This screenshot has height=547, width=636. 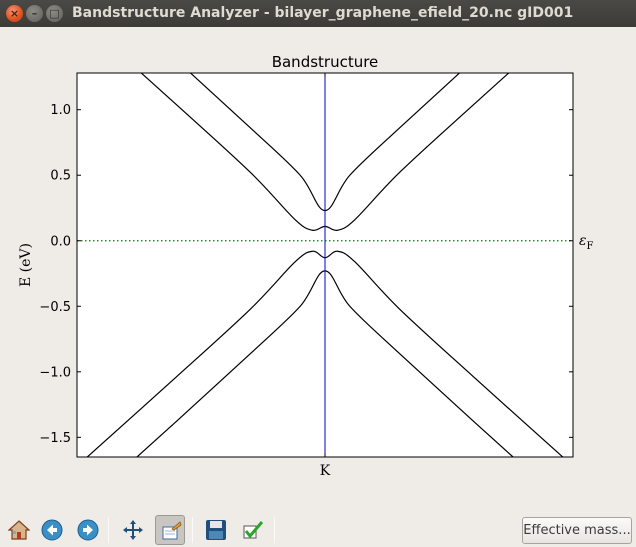 I want to click on home-button, so click(x=19, y=530).